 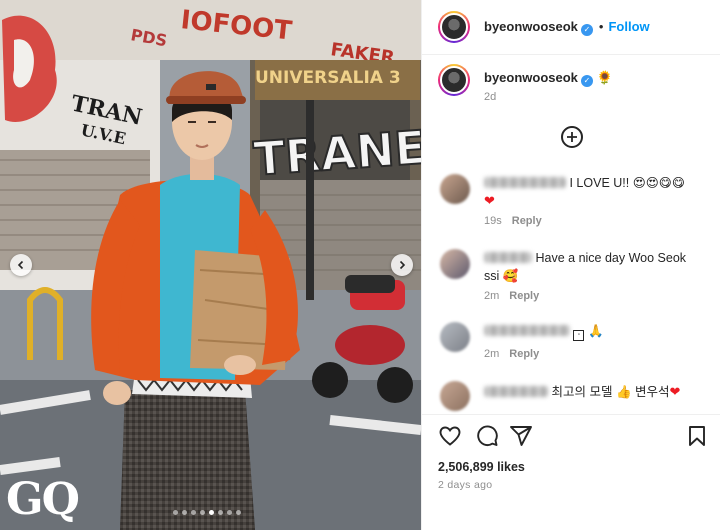 What do you see at coordinates (336, 153) in the screenshot?
I see `svg-text: TRANE` at bounding box center [336, 153].